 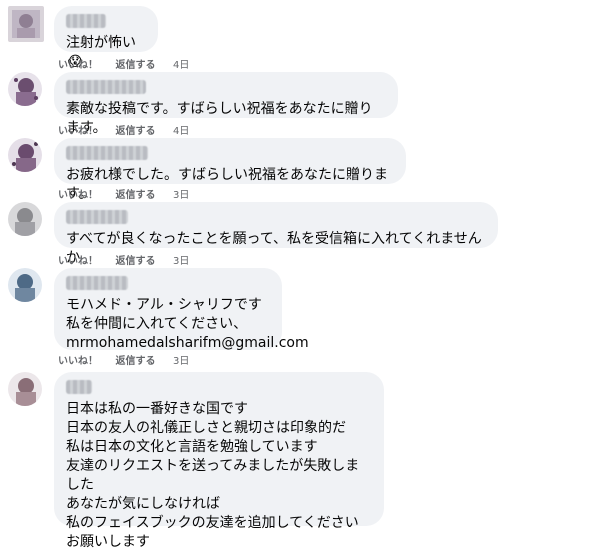 I want to click on comment-bubble: 素敵な投稿です。すばらしい祝福をあなたに贈ります。, so click(x=226, y=104).